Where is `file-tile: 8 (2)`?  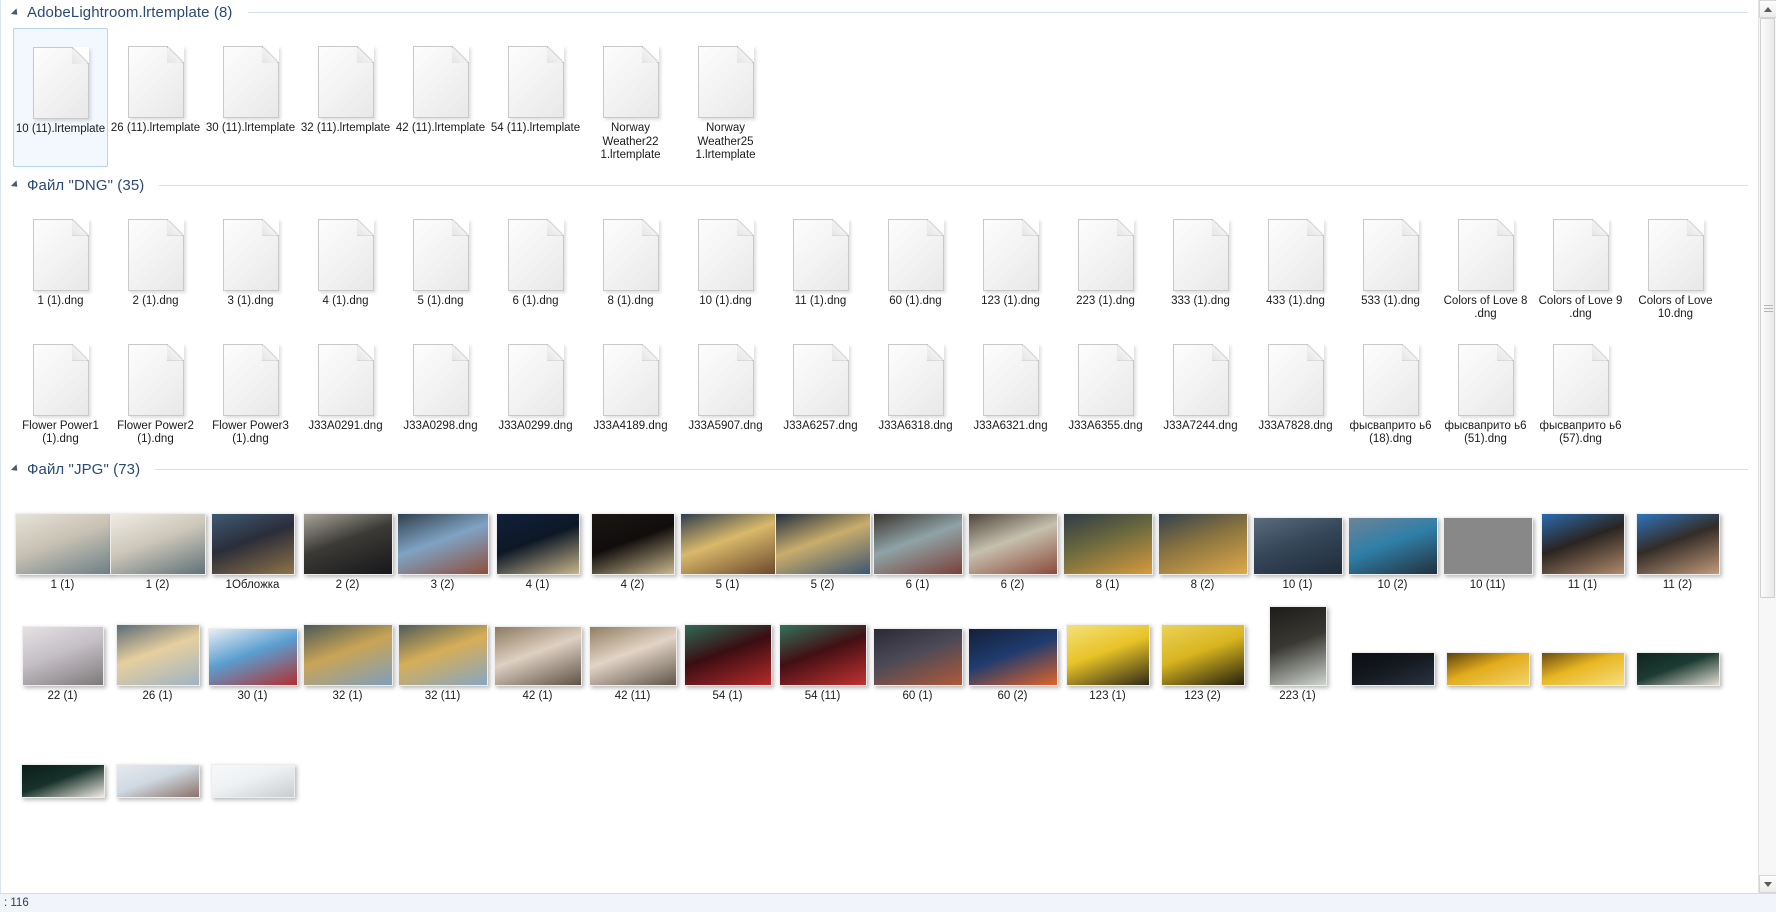
file-tile: 8 (2) is located at coordinates (1202, 541).